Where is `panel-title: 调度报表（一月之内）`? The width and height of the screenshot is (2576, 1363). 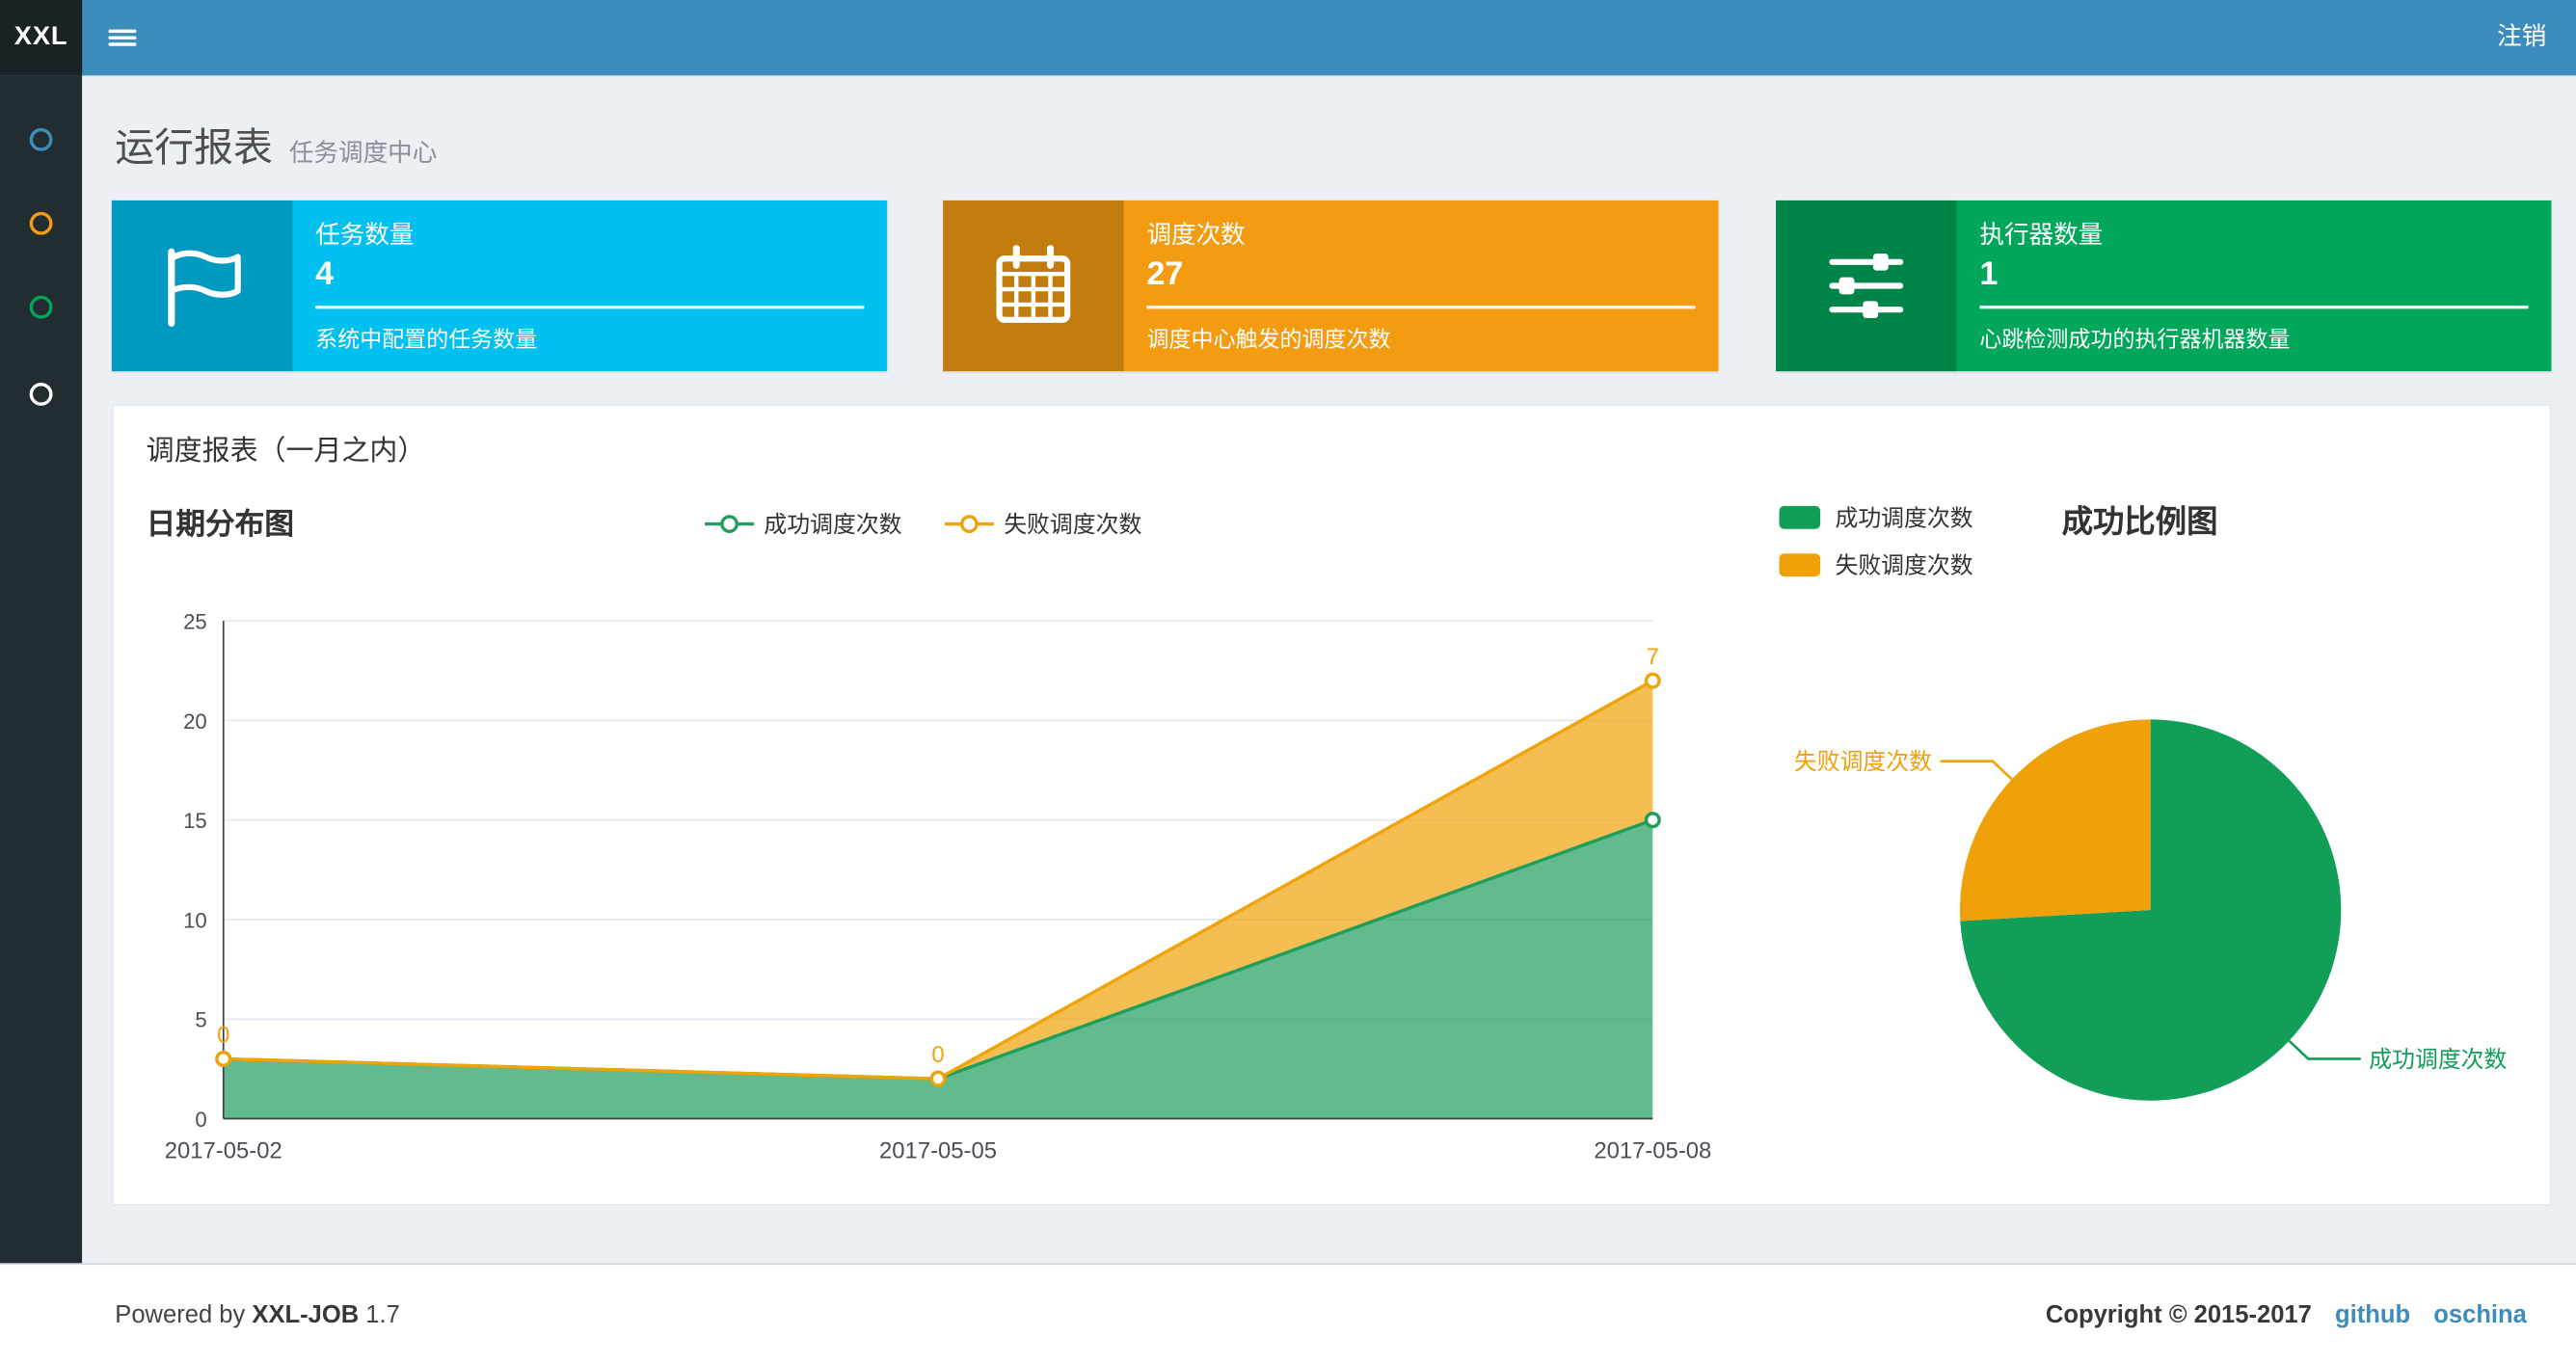
panel-title: 调度报表（一月之内） is located at coordinates (286, 451).